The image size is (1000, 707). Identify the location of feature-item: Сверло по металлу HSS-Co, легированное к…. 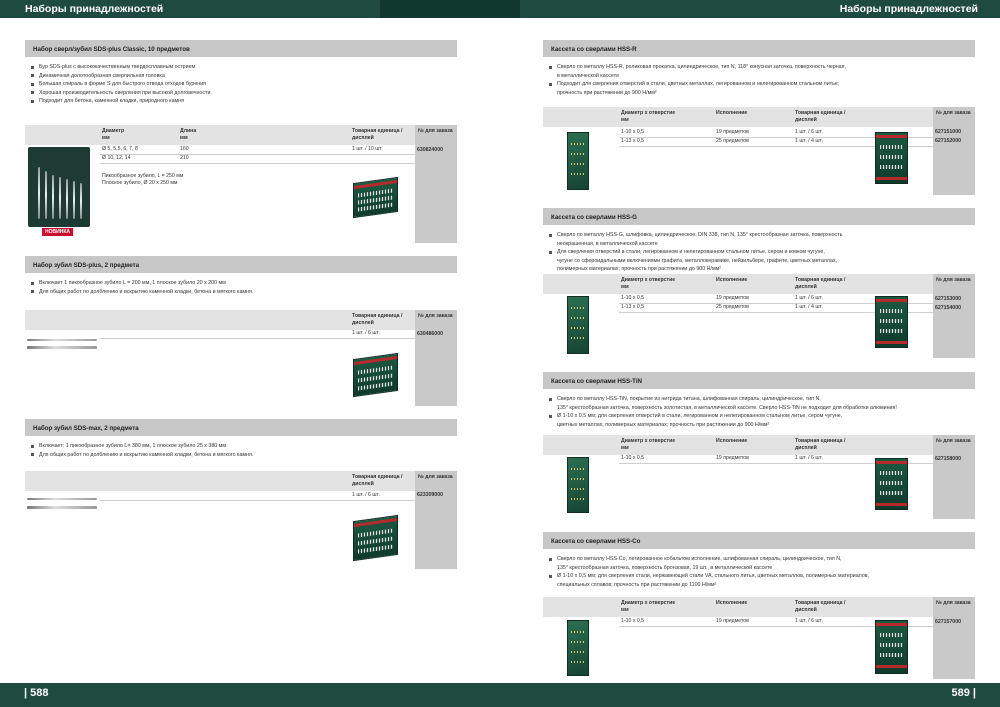
(759, 563).